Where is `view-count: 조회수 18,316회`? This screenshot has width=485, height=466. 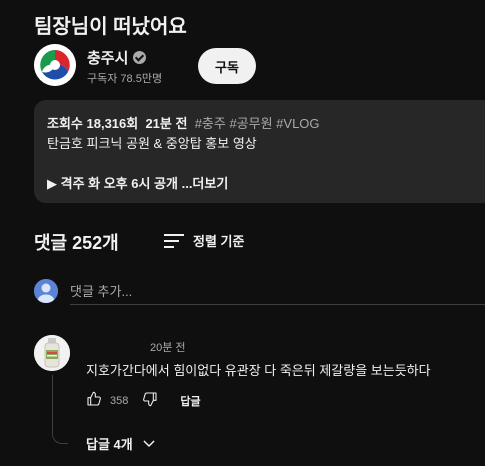
view-count: 조회수 18,316회 is located at coordinates (93, 123).